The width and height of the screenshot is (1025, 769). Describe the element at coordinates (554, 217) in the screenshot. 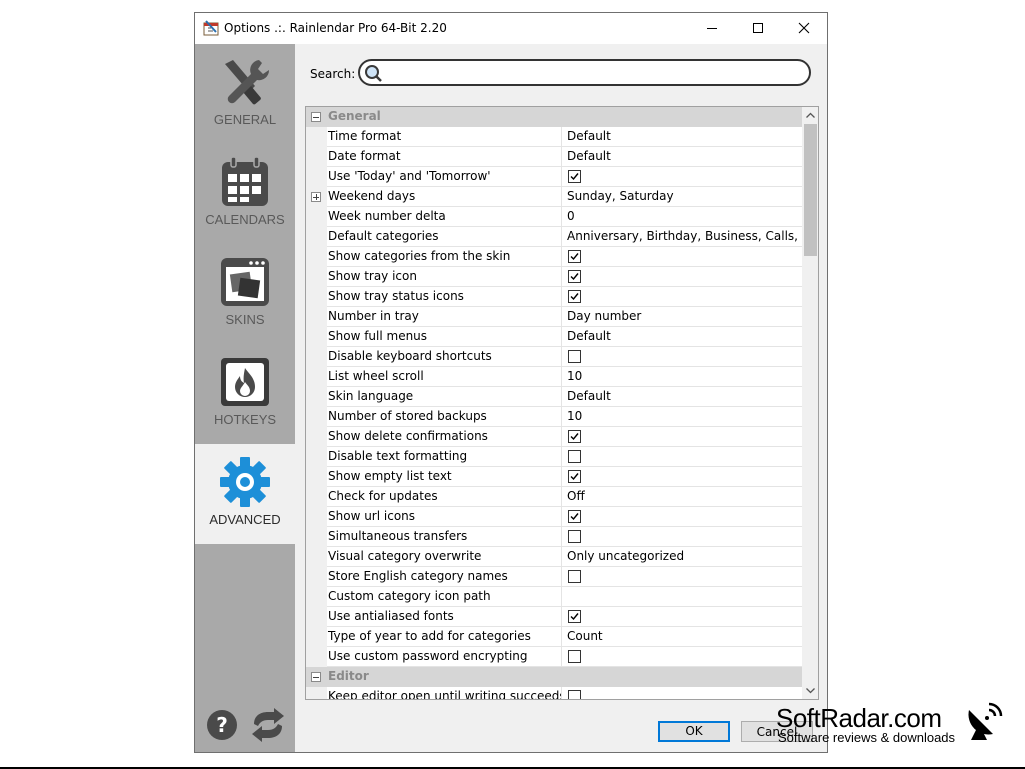

I see `property-row: Week number delta 0` at that location.